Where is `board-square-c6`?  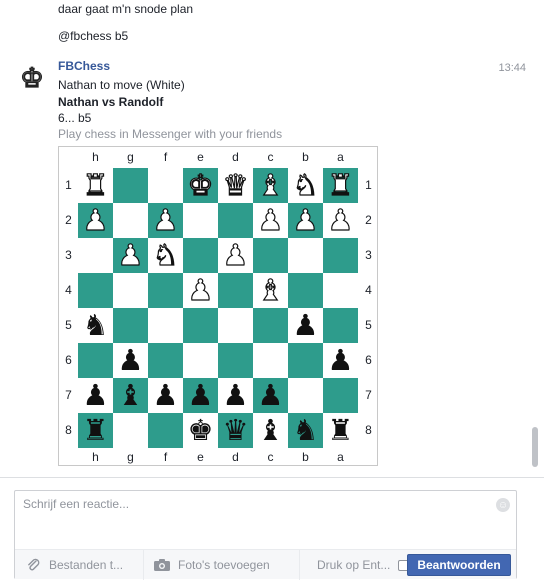
board-square-c6 is located at coordinates (270, 360).